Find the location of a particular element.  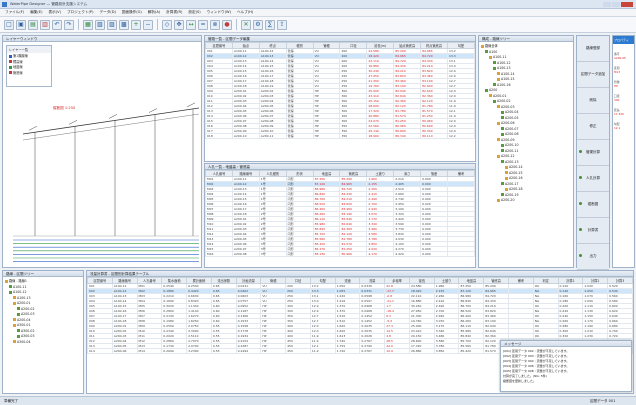

table-cell: 10.9 is located at coordinates (397, 351).